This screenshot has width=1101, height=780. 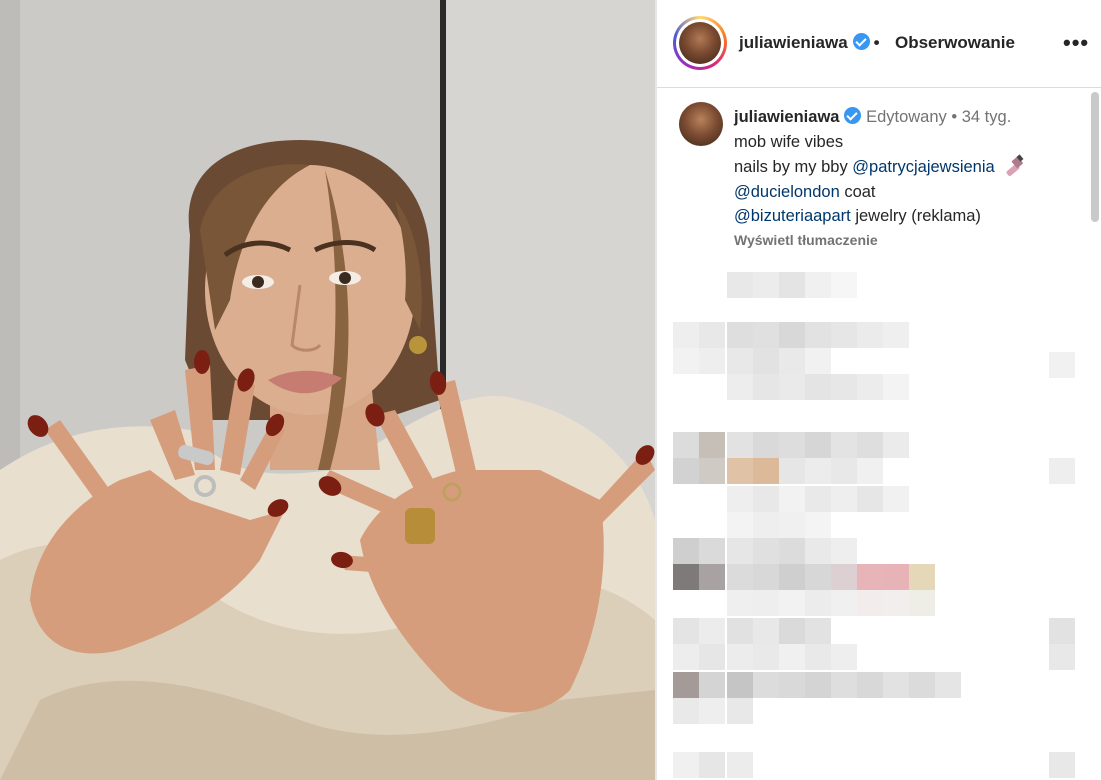 I want to click on caption-line-1: mob wife vibes, so click(x=789, y=141).